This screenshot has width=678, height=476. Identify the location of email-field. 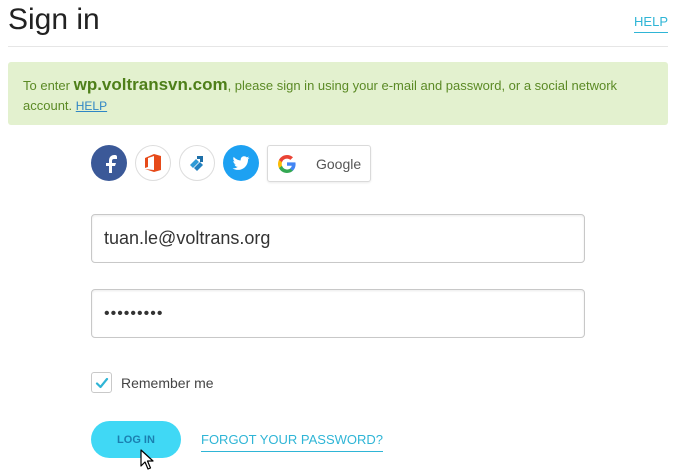
(338, 238).